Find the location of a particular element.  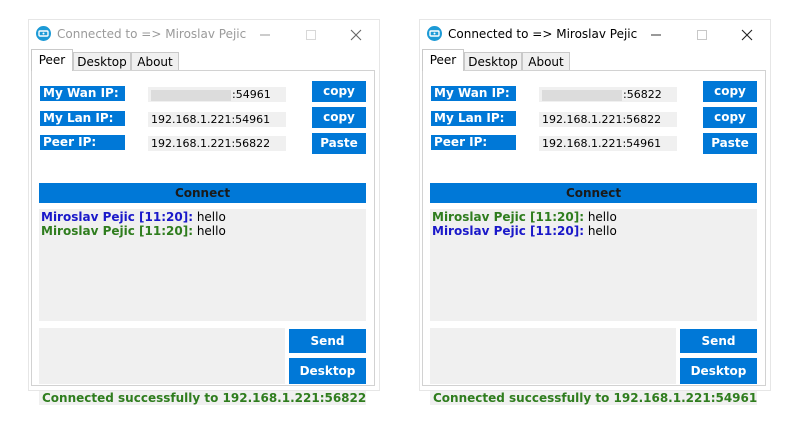

wan-ip-field: :54961 is located at coordinates (217, 94).